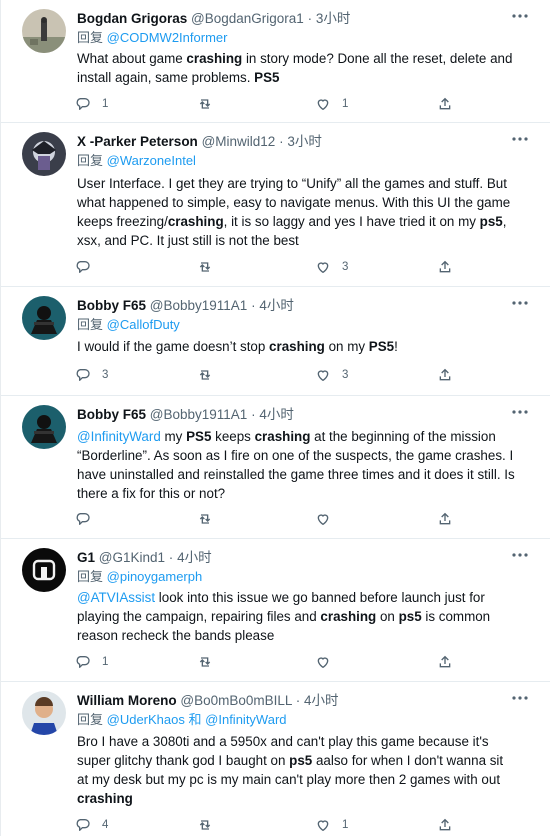 The width and height of the screenshot is (550, 836). What do you see at coordinates (91, 375) in the screenshot?
I see `reply-button: 3` at bounding box center [91, 375].